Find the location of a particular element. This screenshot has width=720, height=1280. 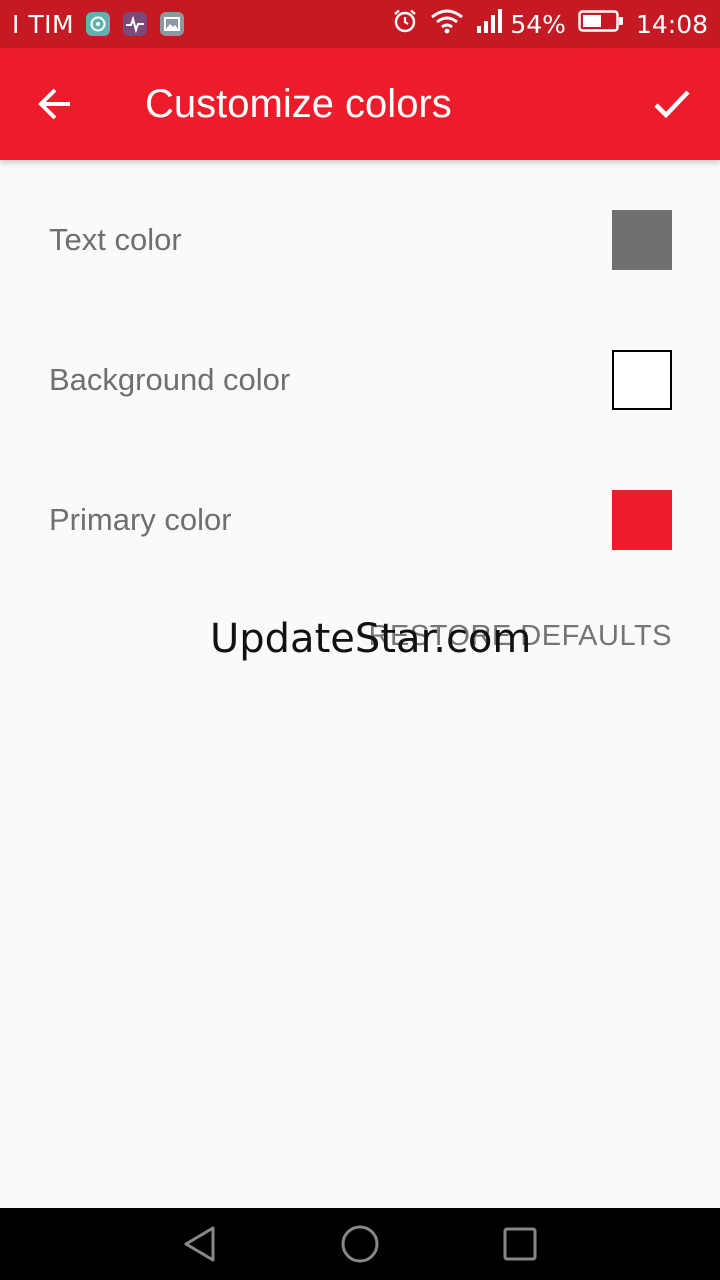

status-right: 54% 14:08 is located at coordinates (544, 24).